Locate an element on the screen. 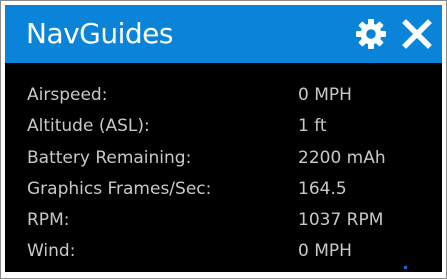 This screenshot has width=447, height=279. stat-row-fps: Graphics Frames/Sec: 164.5 is located at coordinates (223, 189).